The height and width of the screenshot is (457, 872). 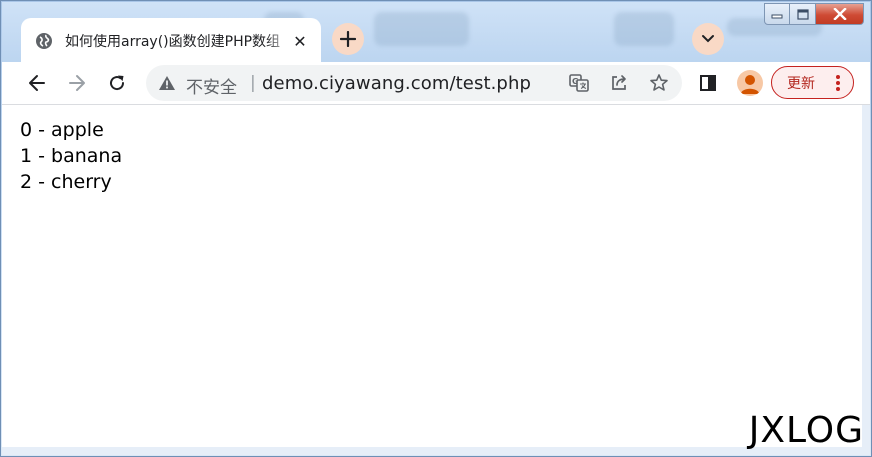 I want to click on person-icon, so click(x=750, y=84).